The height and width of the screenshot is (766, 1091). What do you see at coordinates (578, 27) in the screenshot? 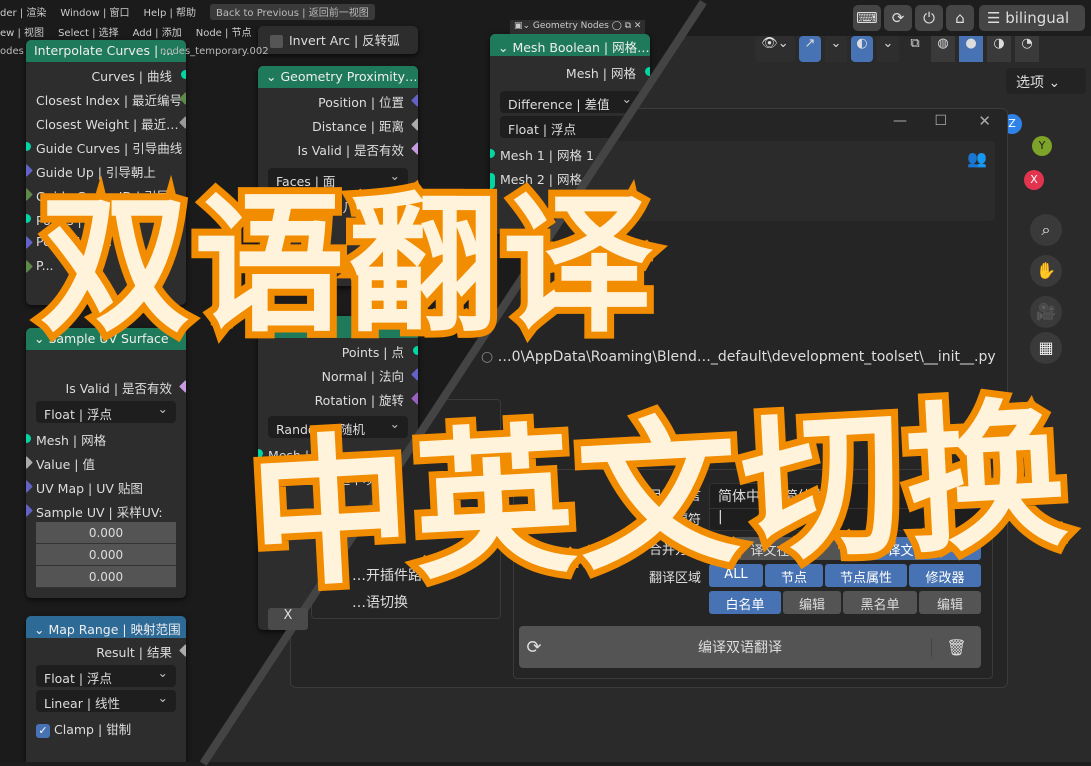
I see `editor-type-header: ▣⌄ Geometry Nodes ◯ ⧉ ✕` at bounding box center [578, 27].